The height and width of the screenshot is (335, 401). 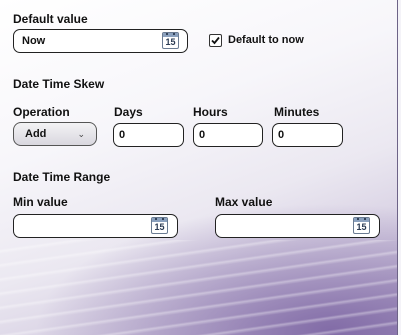 I want to click on hours-input, so click(x=228, y=135).